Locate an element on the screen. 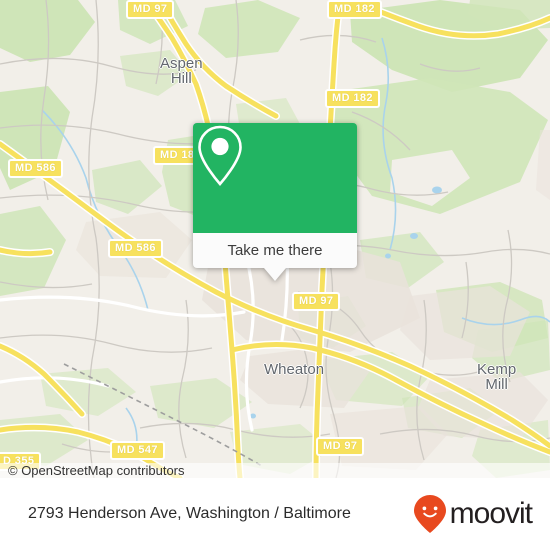 The image size is (550, 550). place-label-line: Hill is located at coordinates (181, 78).